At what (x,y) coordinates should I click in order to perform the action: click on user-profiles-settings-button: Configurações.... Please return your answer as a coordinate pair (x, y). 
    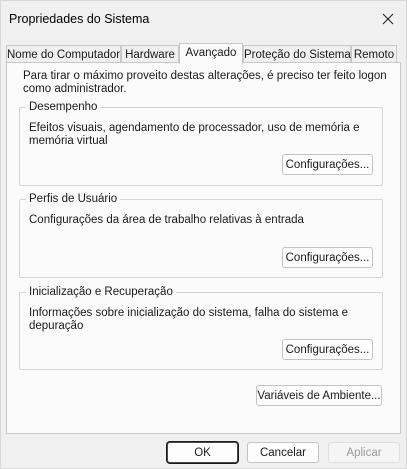
    Looking at the image, I should click on (327, 257).